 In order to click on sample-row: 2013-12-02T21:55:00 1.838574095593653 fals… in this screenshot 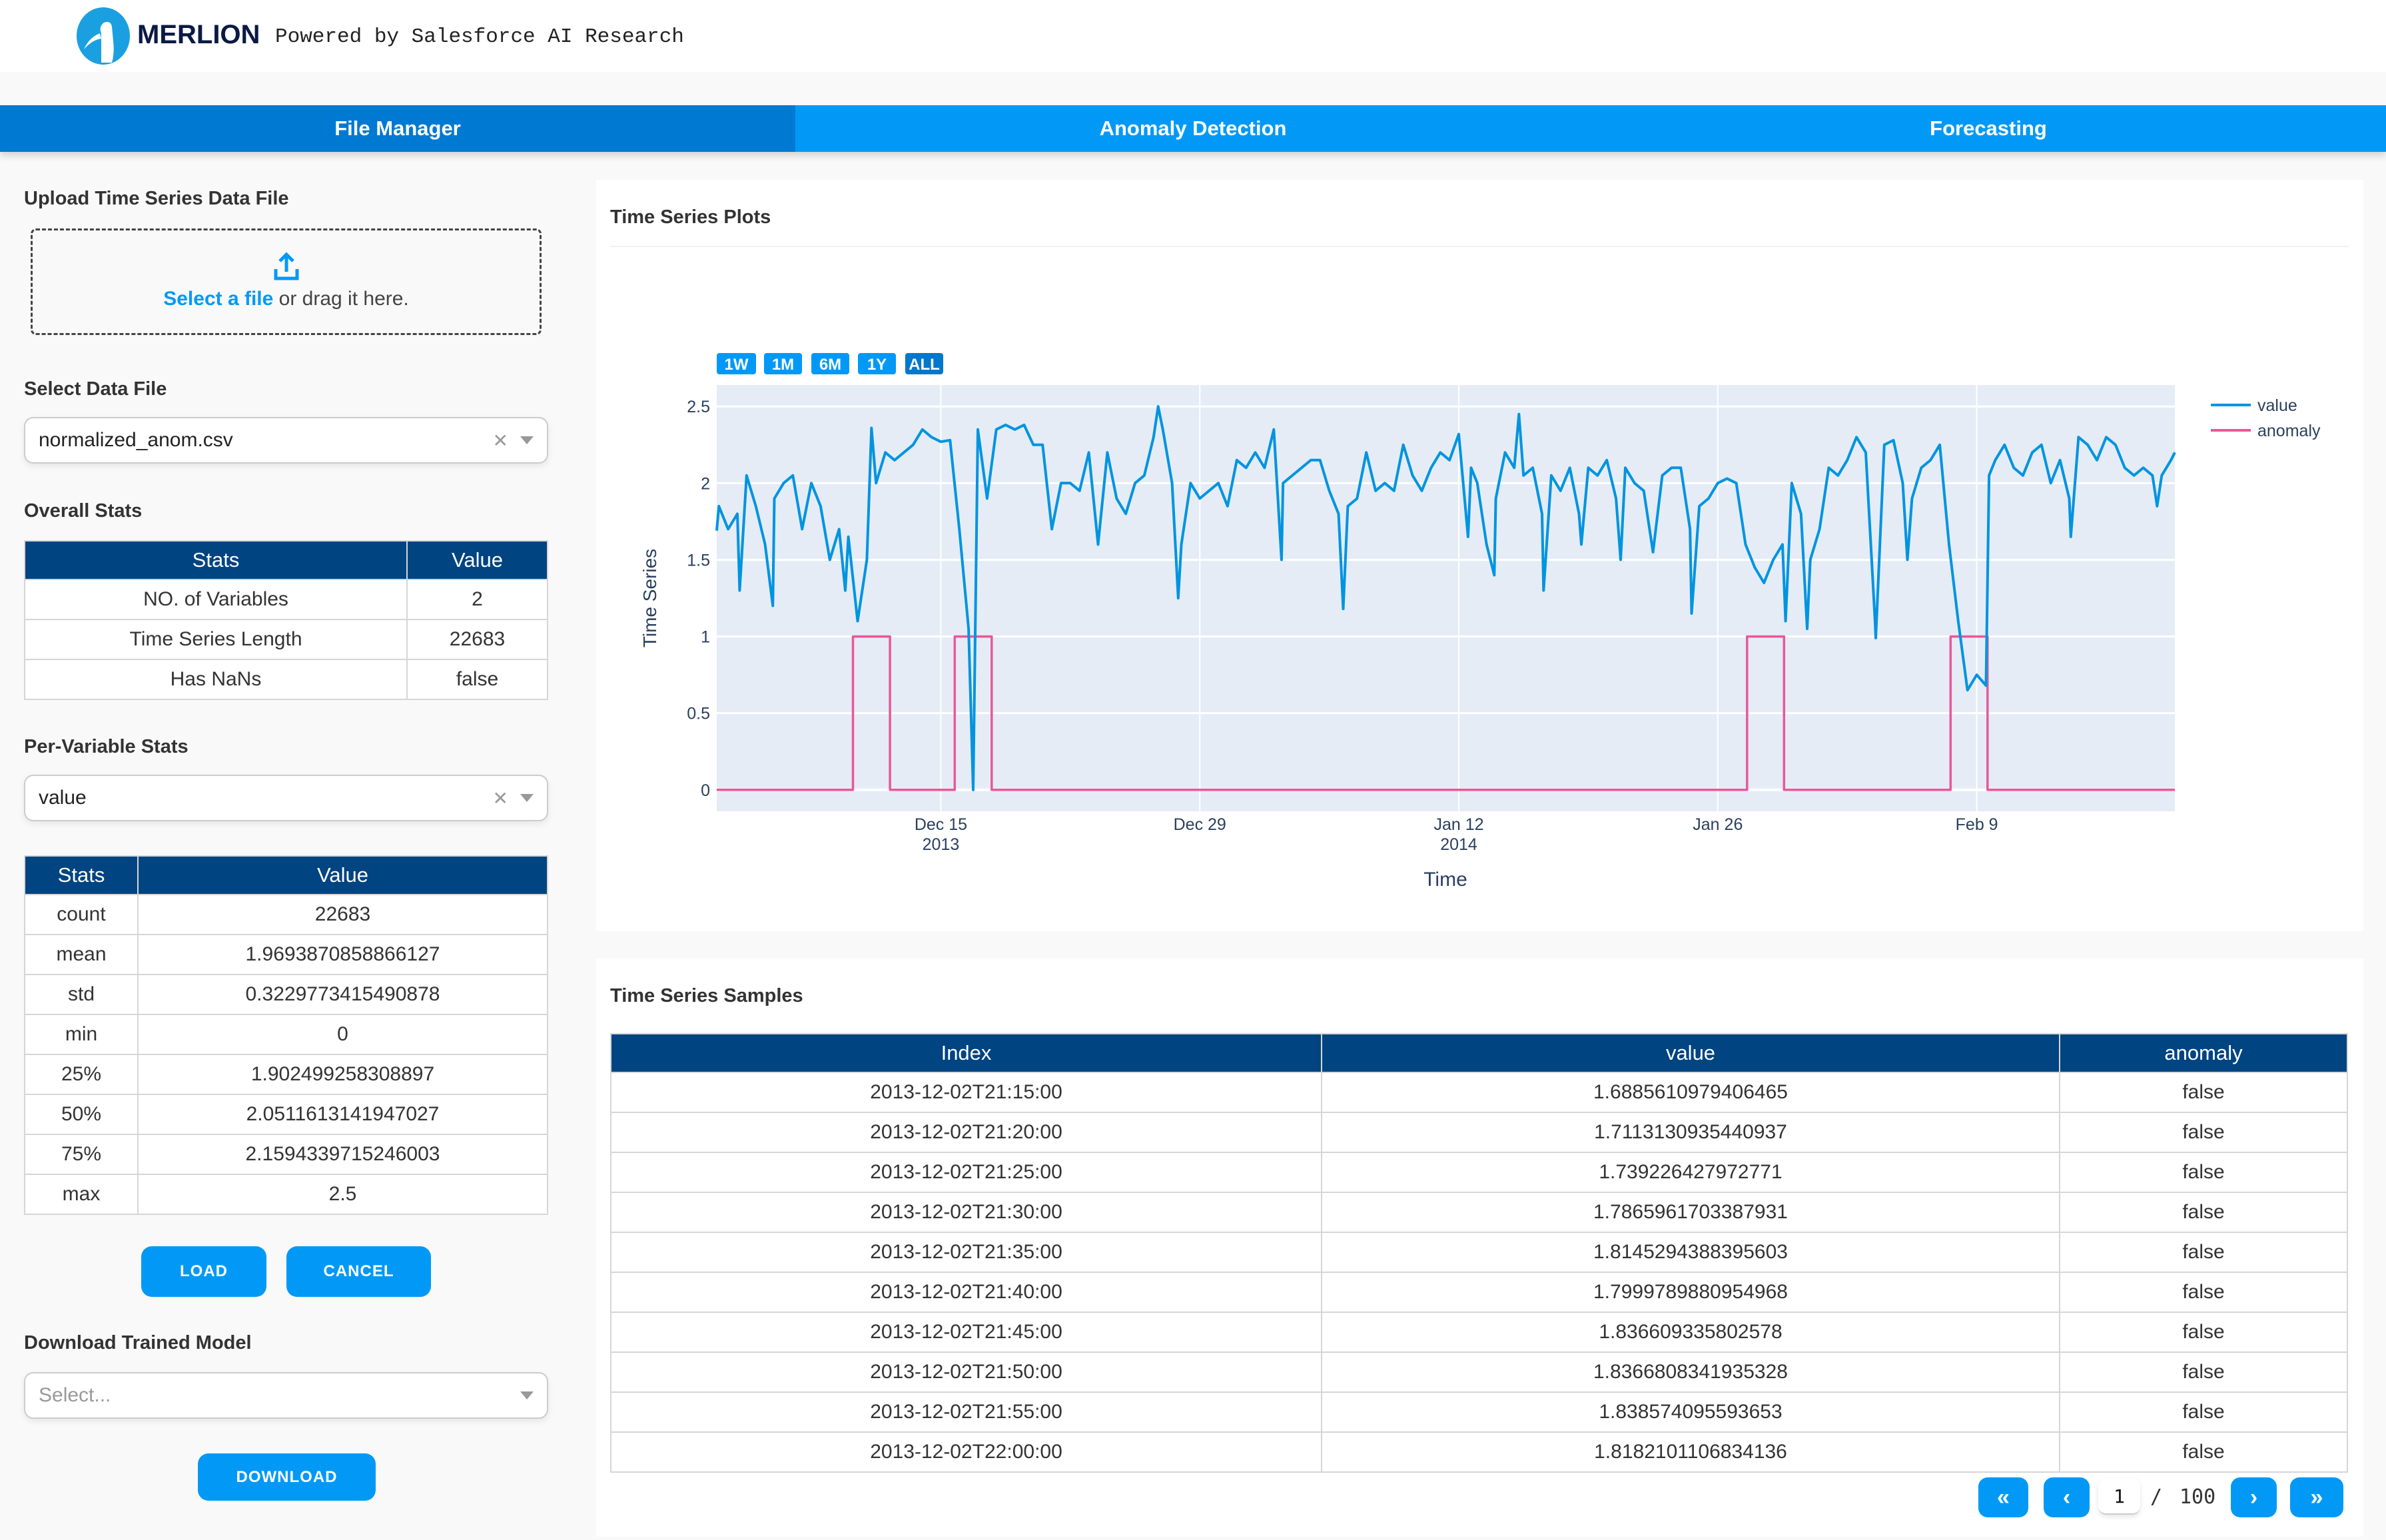, I will do `click(1479, 1412)`.